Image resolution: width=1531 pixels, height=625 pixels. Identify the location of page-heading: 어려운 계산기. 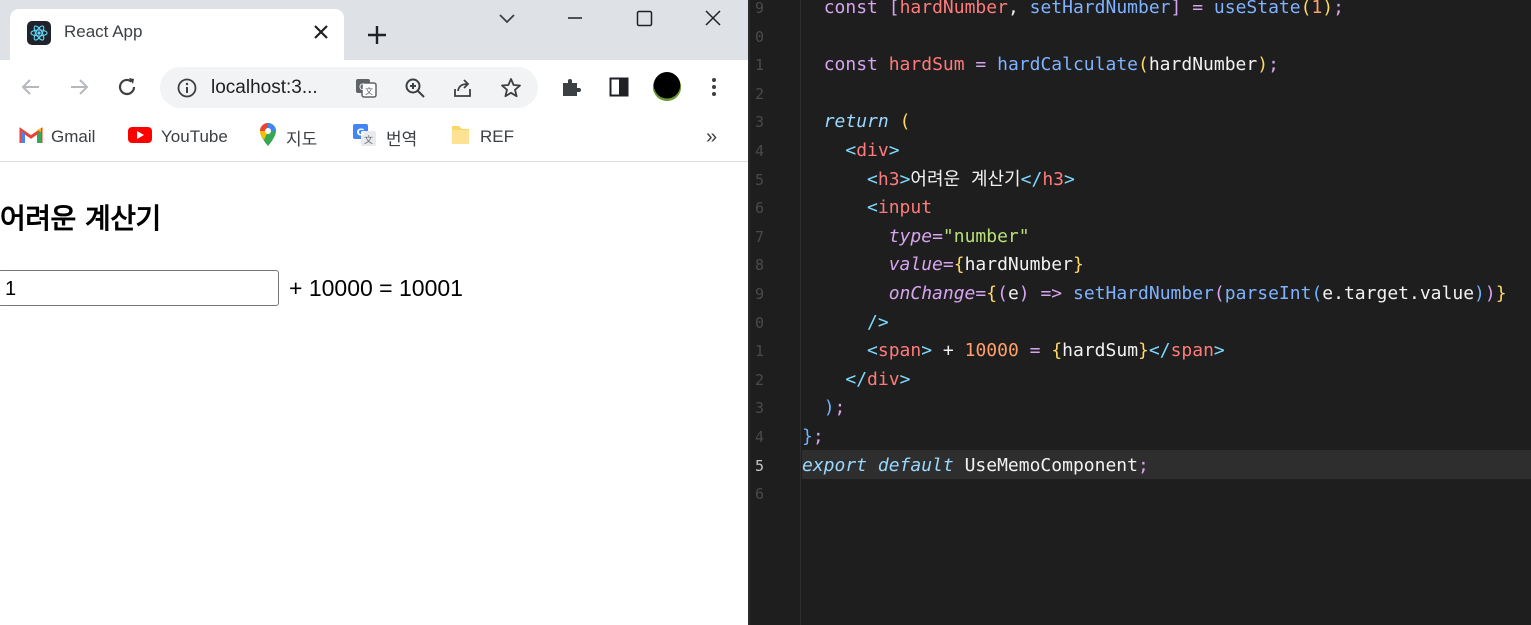
(80, 218).